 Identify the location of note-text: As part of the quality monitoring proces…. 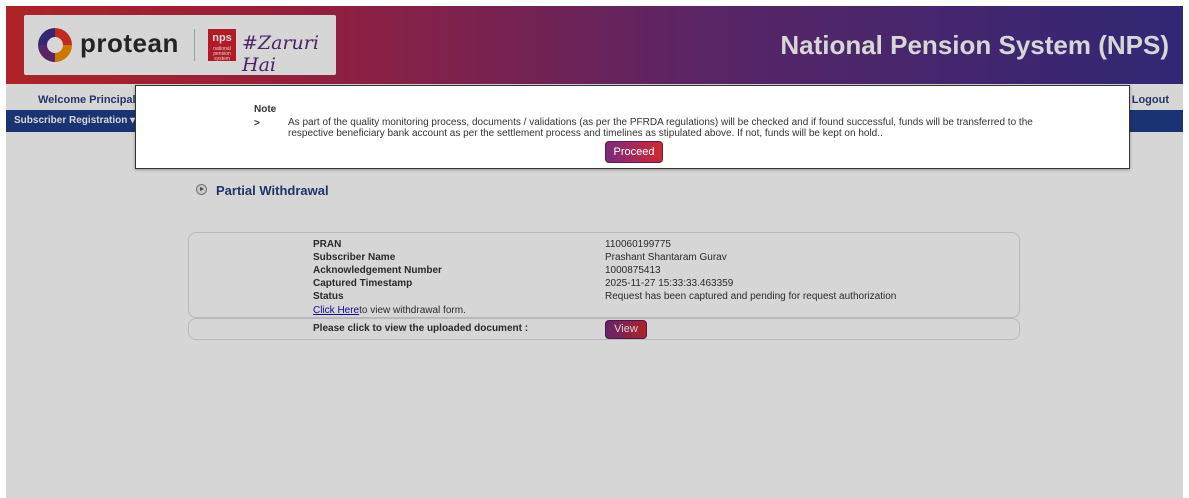
(660, 128).